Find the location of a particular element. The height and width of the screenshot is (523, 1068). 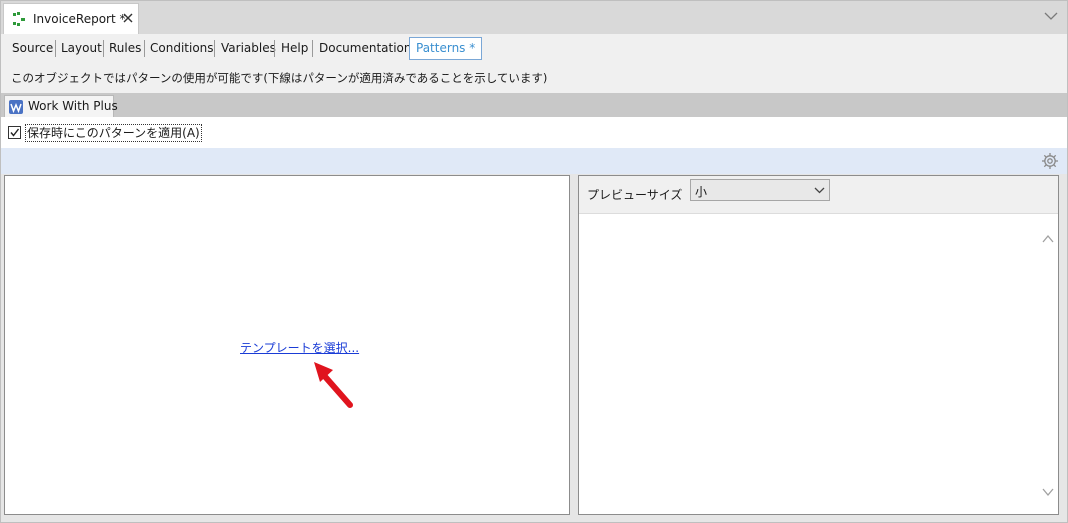

preview-size-select: 小 is located at coordinates (760, 190).